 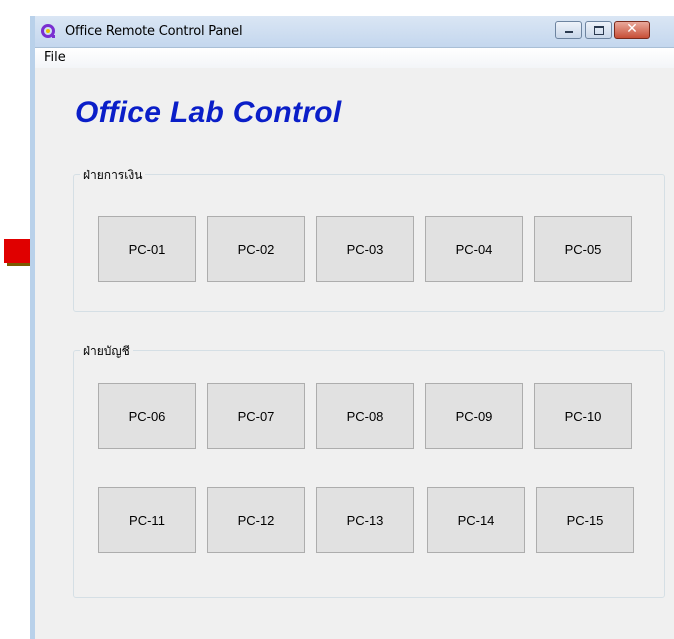 I want to click on window-title: Office Remote Control Panel, so click(x=154, y=31).